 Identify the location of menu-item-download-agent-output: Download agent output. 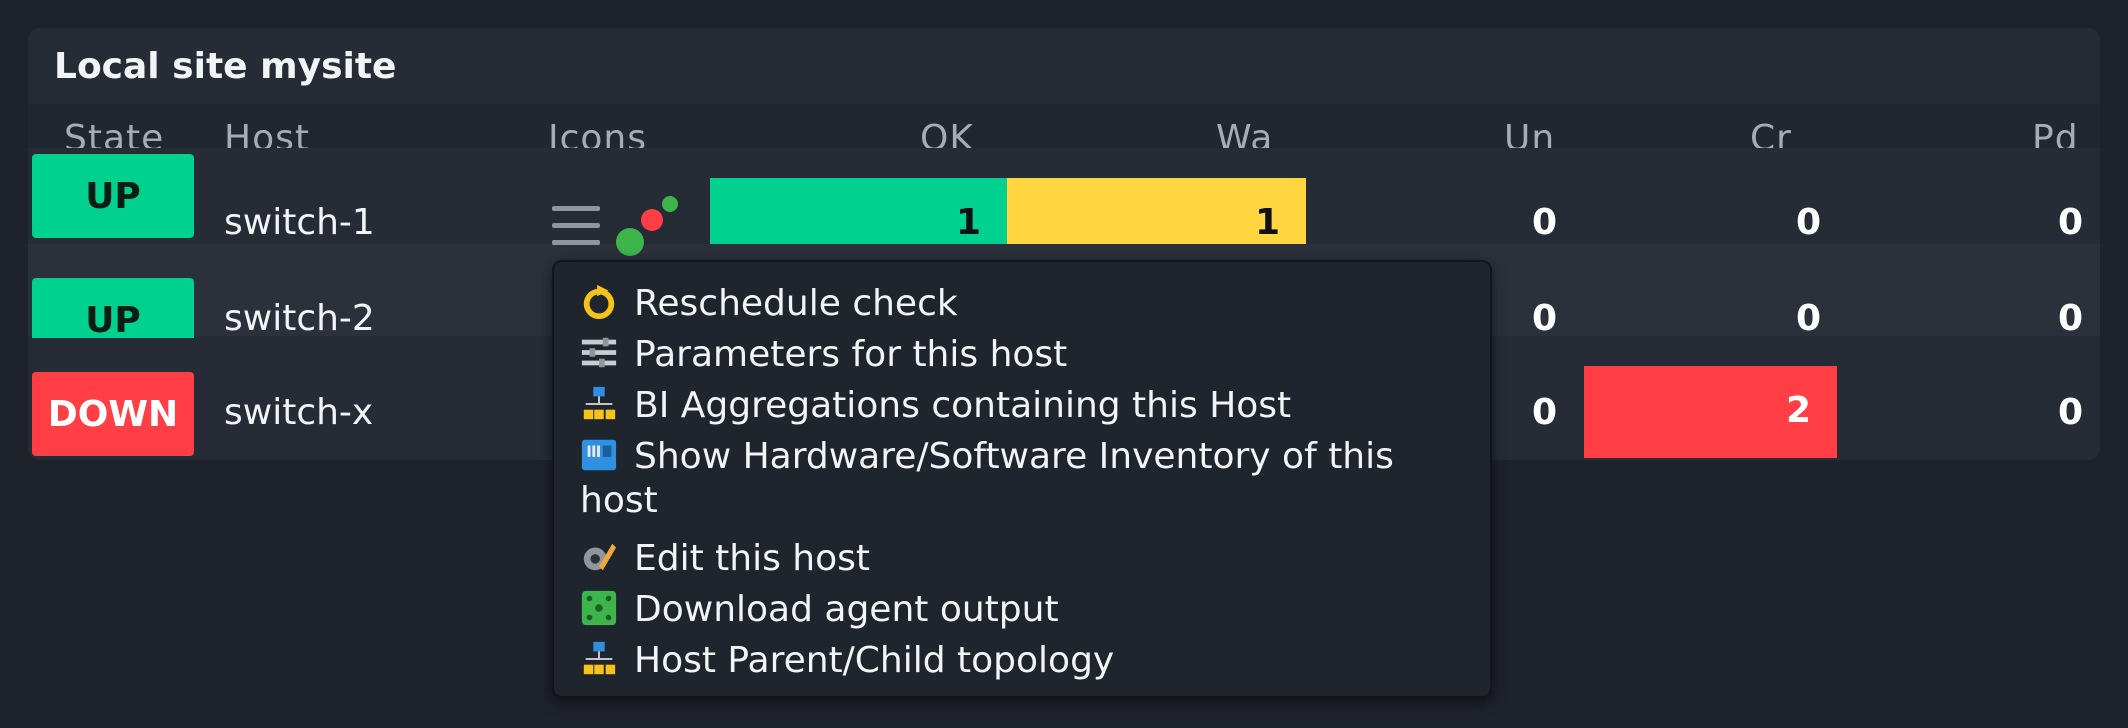
(1025, 610).